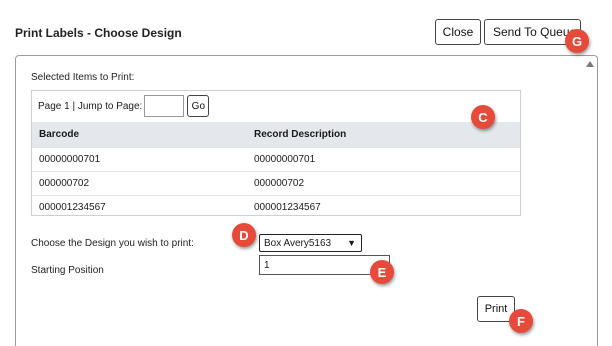  What do you see at coordinates (521, 321) in the screenshot?
I see `marker-f: F` at bounding box center [521, 321].